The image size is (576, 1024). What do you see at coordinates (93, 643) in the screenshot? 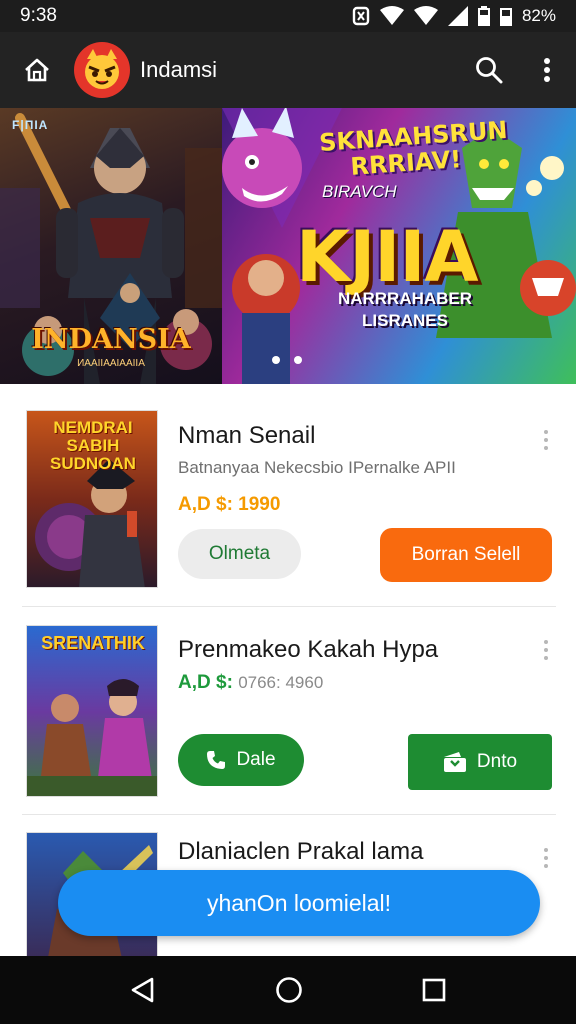
I see `thumbnail-title: SRENATHIK` at bounding box center [93, 643].